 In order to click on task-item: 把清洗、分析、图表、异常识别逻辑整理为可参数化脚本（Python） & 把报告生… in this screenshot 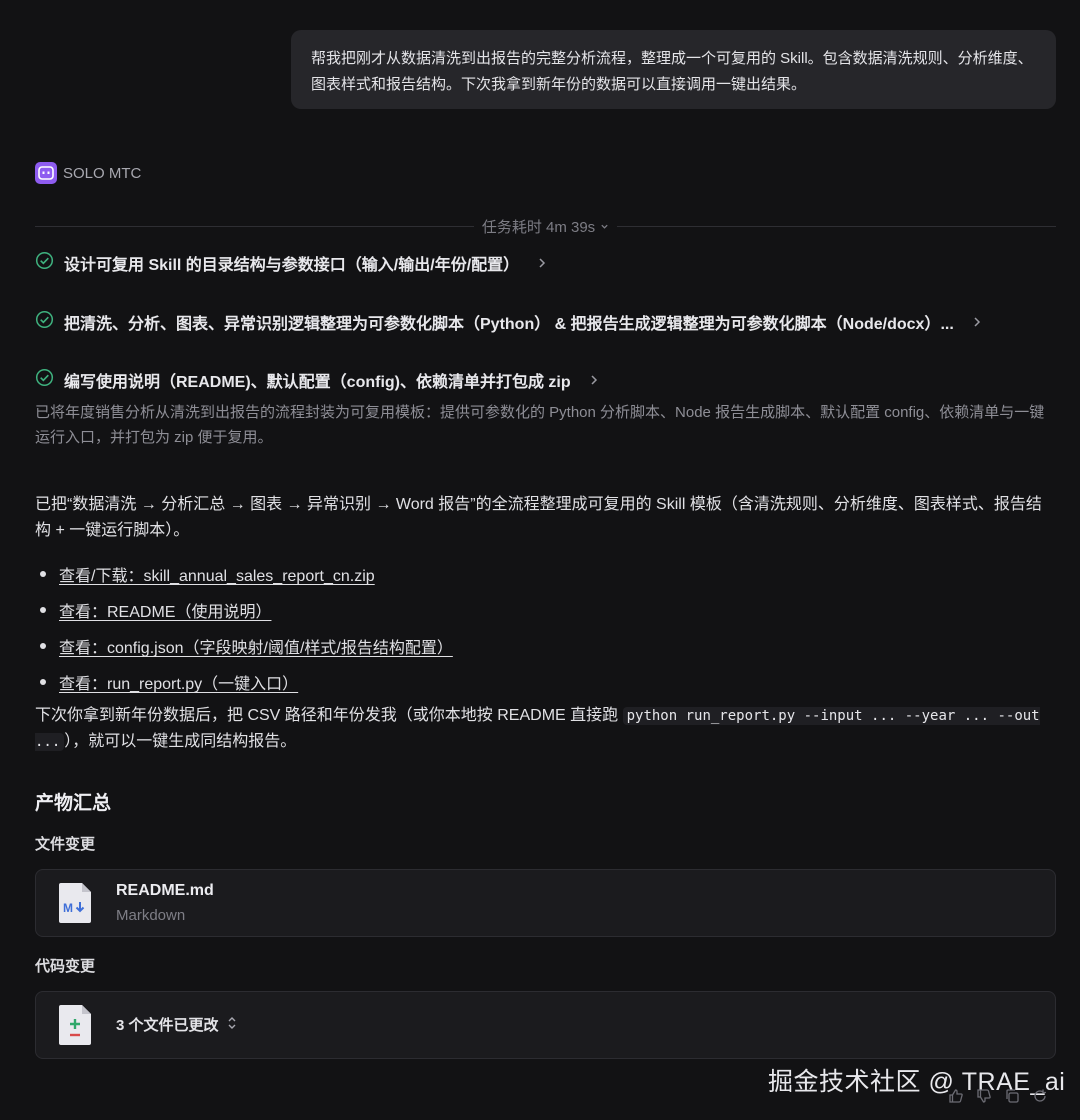, I will do `click(508, 322)`.